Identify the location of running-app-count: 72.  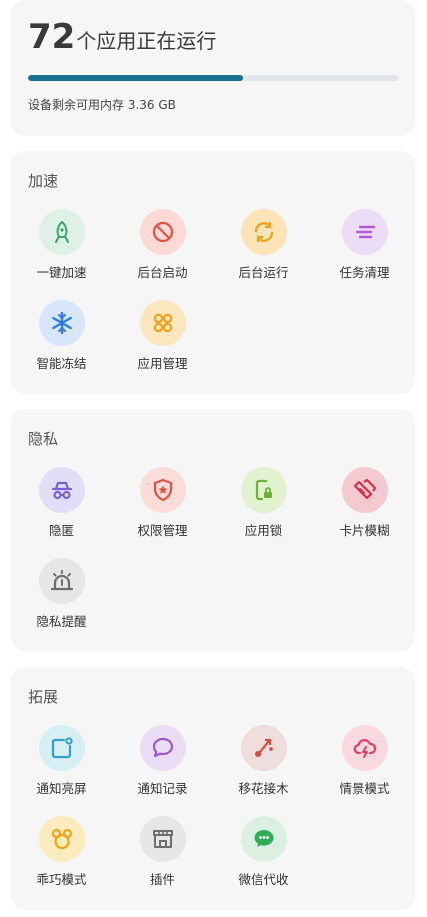
(52, 37).